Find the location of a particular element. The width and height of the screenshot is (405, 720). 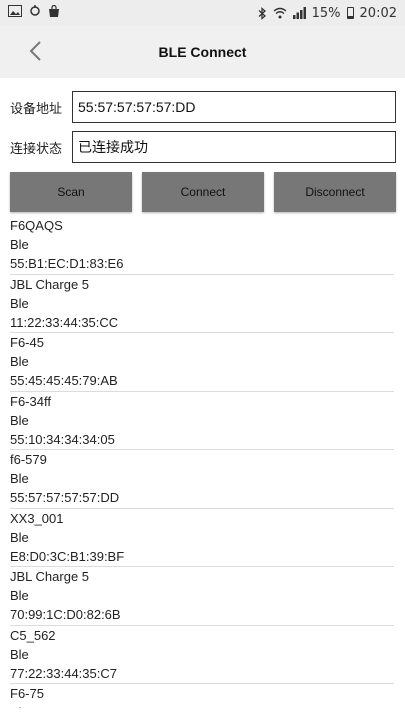

device-address: E8:D0:3C:B1:39:BF is located at coordinates (67, 556).